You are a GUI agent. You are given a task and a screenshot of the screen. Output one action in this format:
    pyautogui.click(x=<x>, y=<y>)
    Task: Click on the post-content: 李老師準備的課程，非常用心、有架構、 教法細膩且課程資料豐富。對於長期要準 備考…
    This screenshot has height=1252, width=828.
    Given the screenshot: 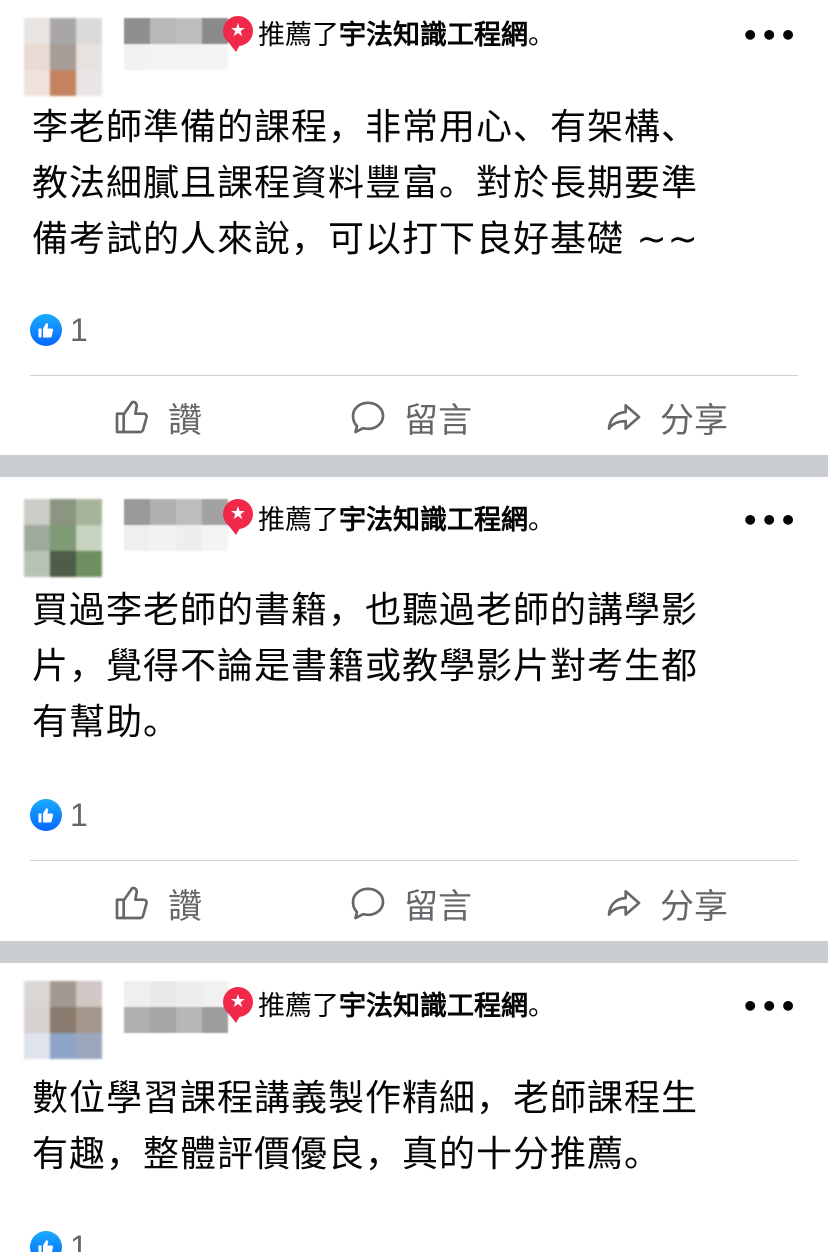 What is the action you would take?
    pyautogui.click(x=402, y=184)
    